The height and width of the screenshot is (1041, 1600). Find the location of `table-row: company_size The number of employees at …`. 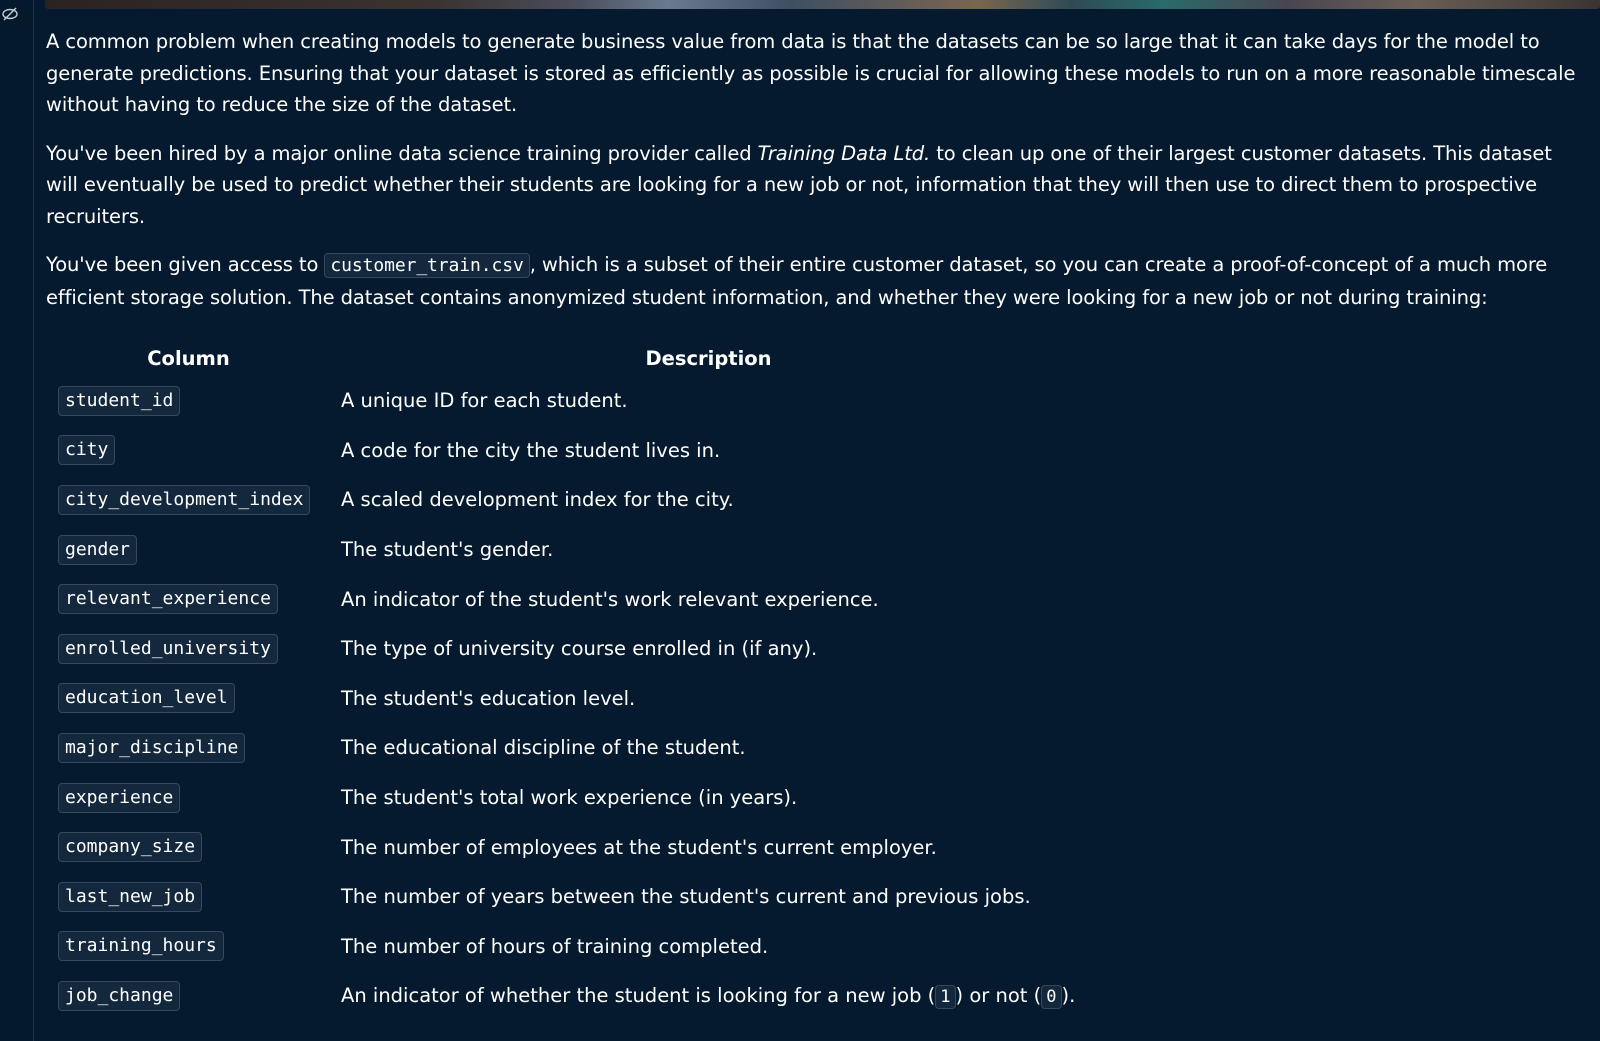

table-row: company_size The number of employees at … is located at coordinates (566, 847).